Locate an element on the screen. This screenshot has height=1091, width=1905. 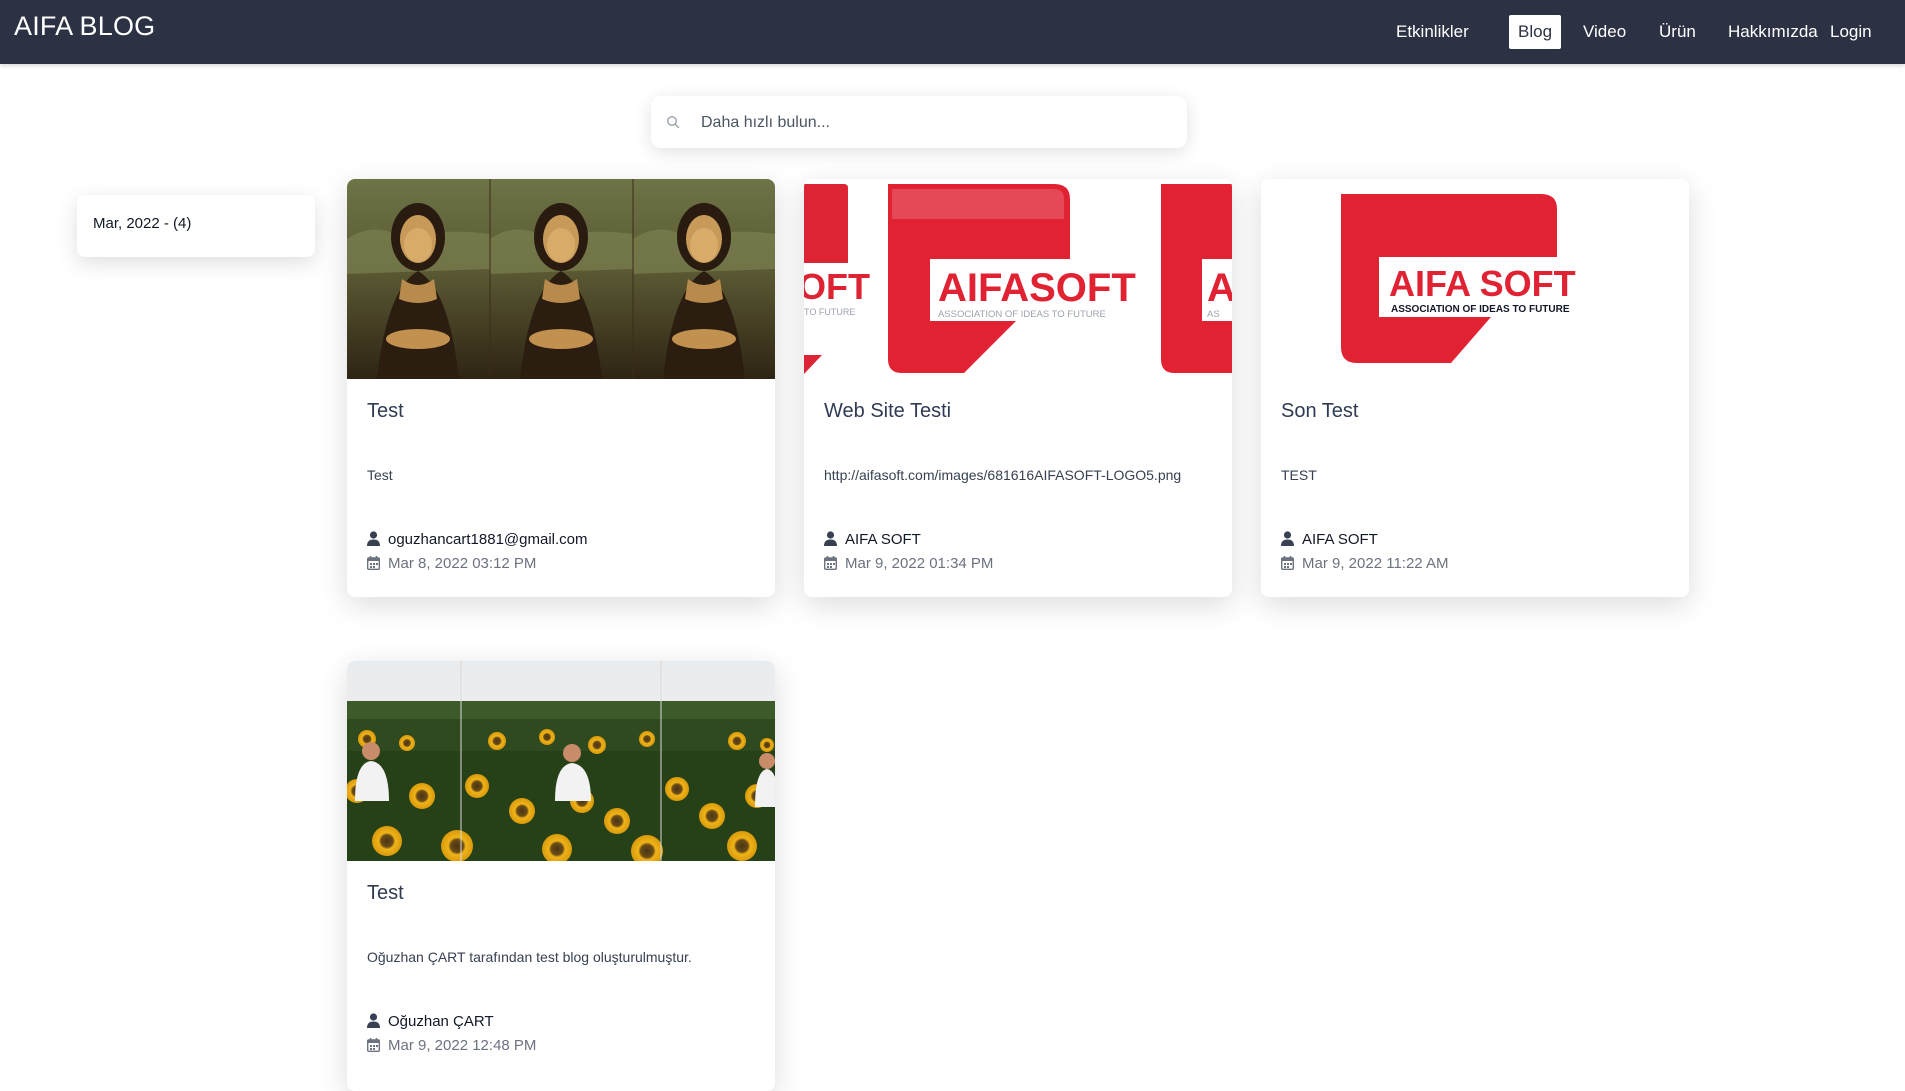
author-name: oguzhancart1881@gmail.com is located at coordinates (488, 539).